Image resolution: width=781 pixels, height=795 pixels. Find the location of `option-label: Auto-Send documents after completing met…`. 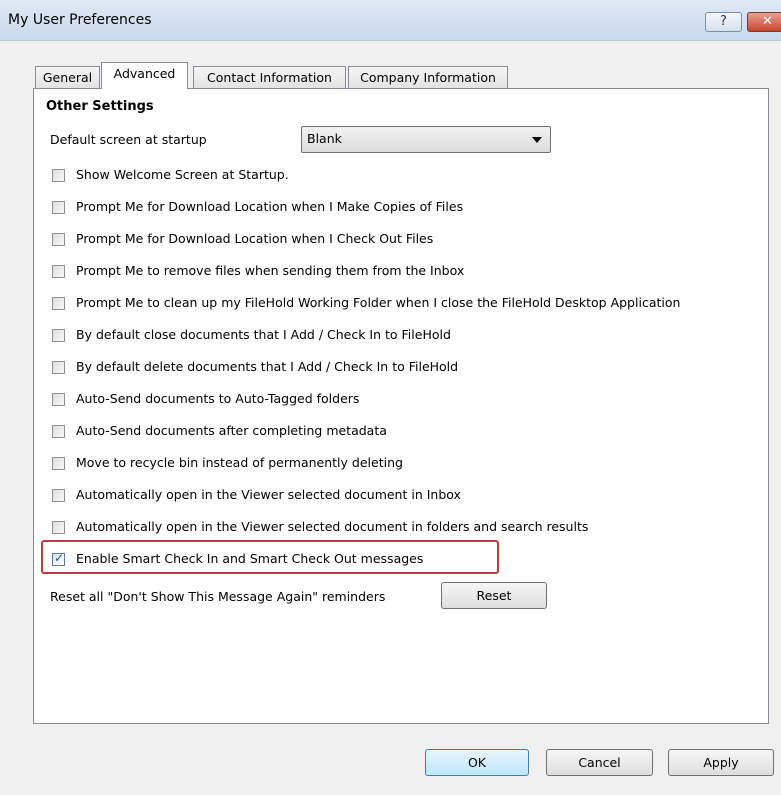

option-label: Auto-Send documents after completing met… is located at coordinates (231, 430).